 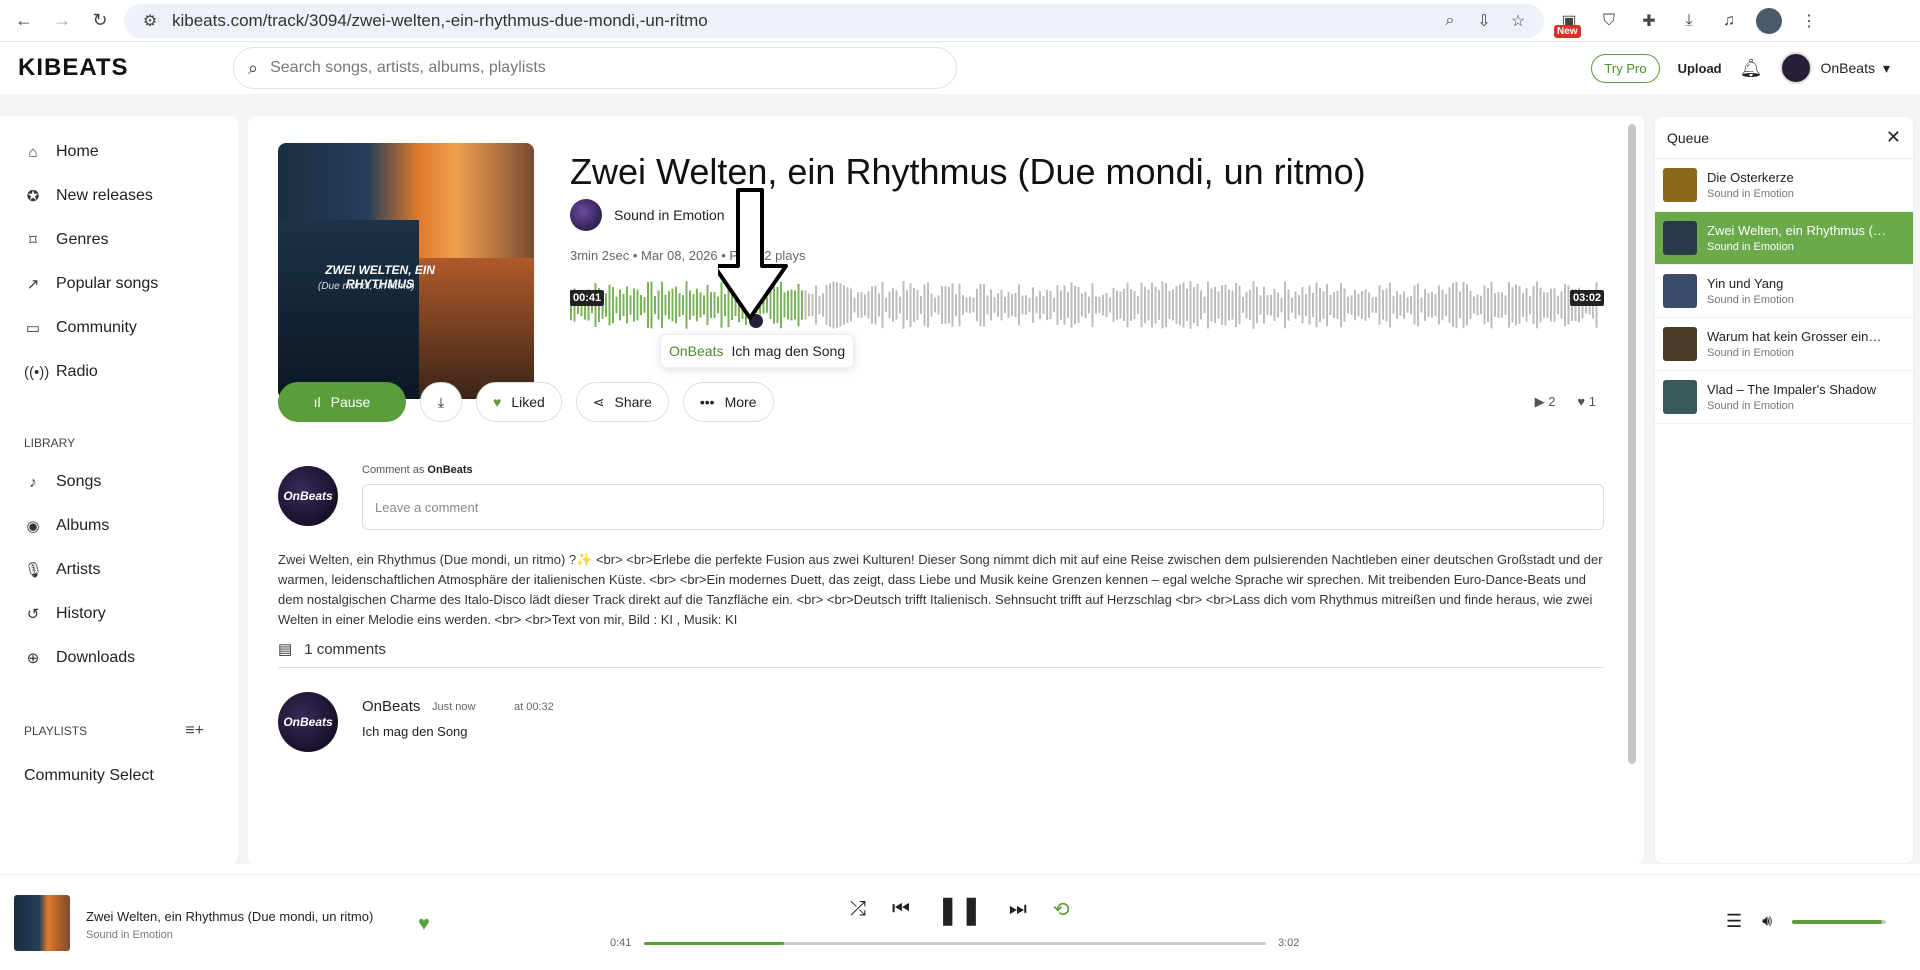 I want to click on scrollbar, so click(x=1632, y=444).